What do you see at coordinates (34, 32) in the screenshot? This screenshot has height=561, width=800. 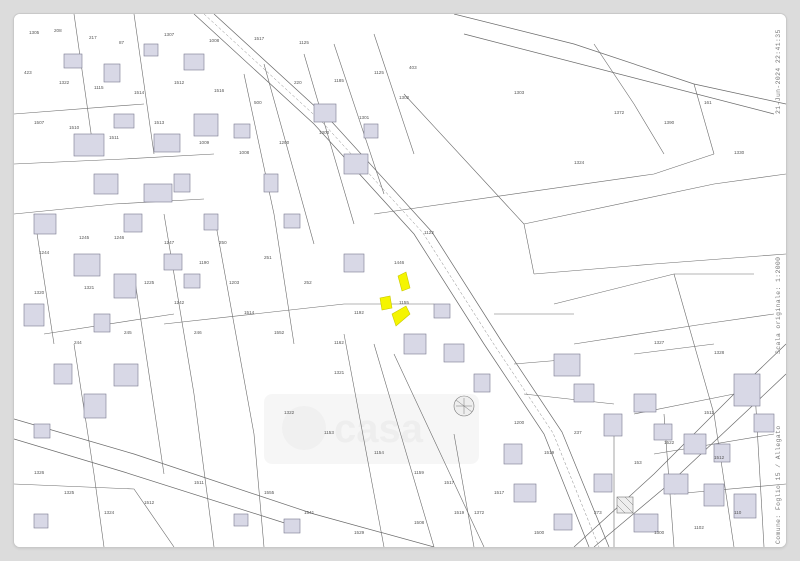 I see `parcel-number: 1305` at bounding box center [34, 32].